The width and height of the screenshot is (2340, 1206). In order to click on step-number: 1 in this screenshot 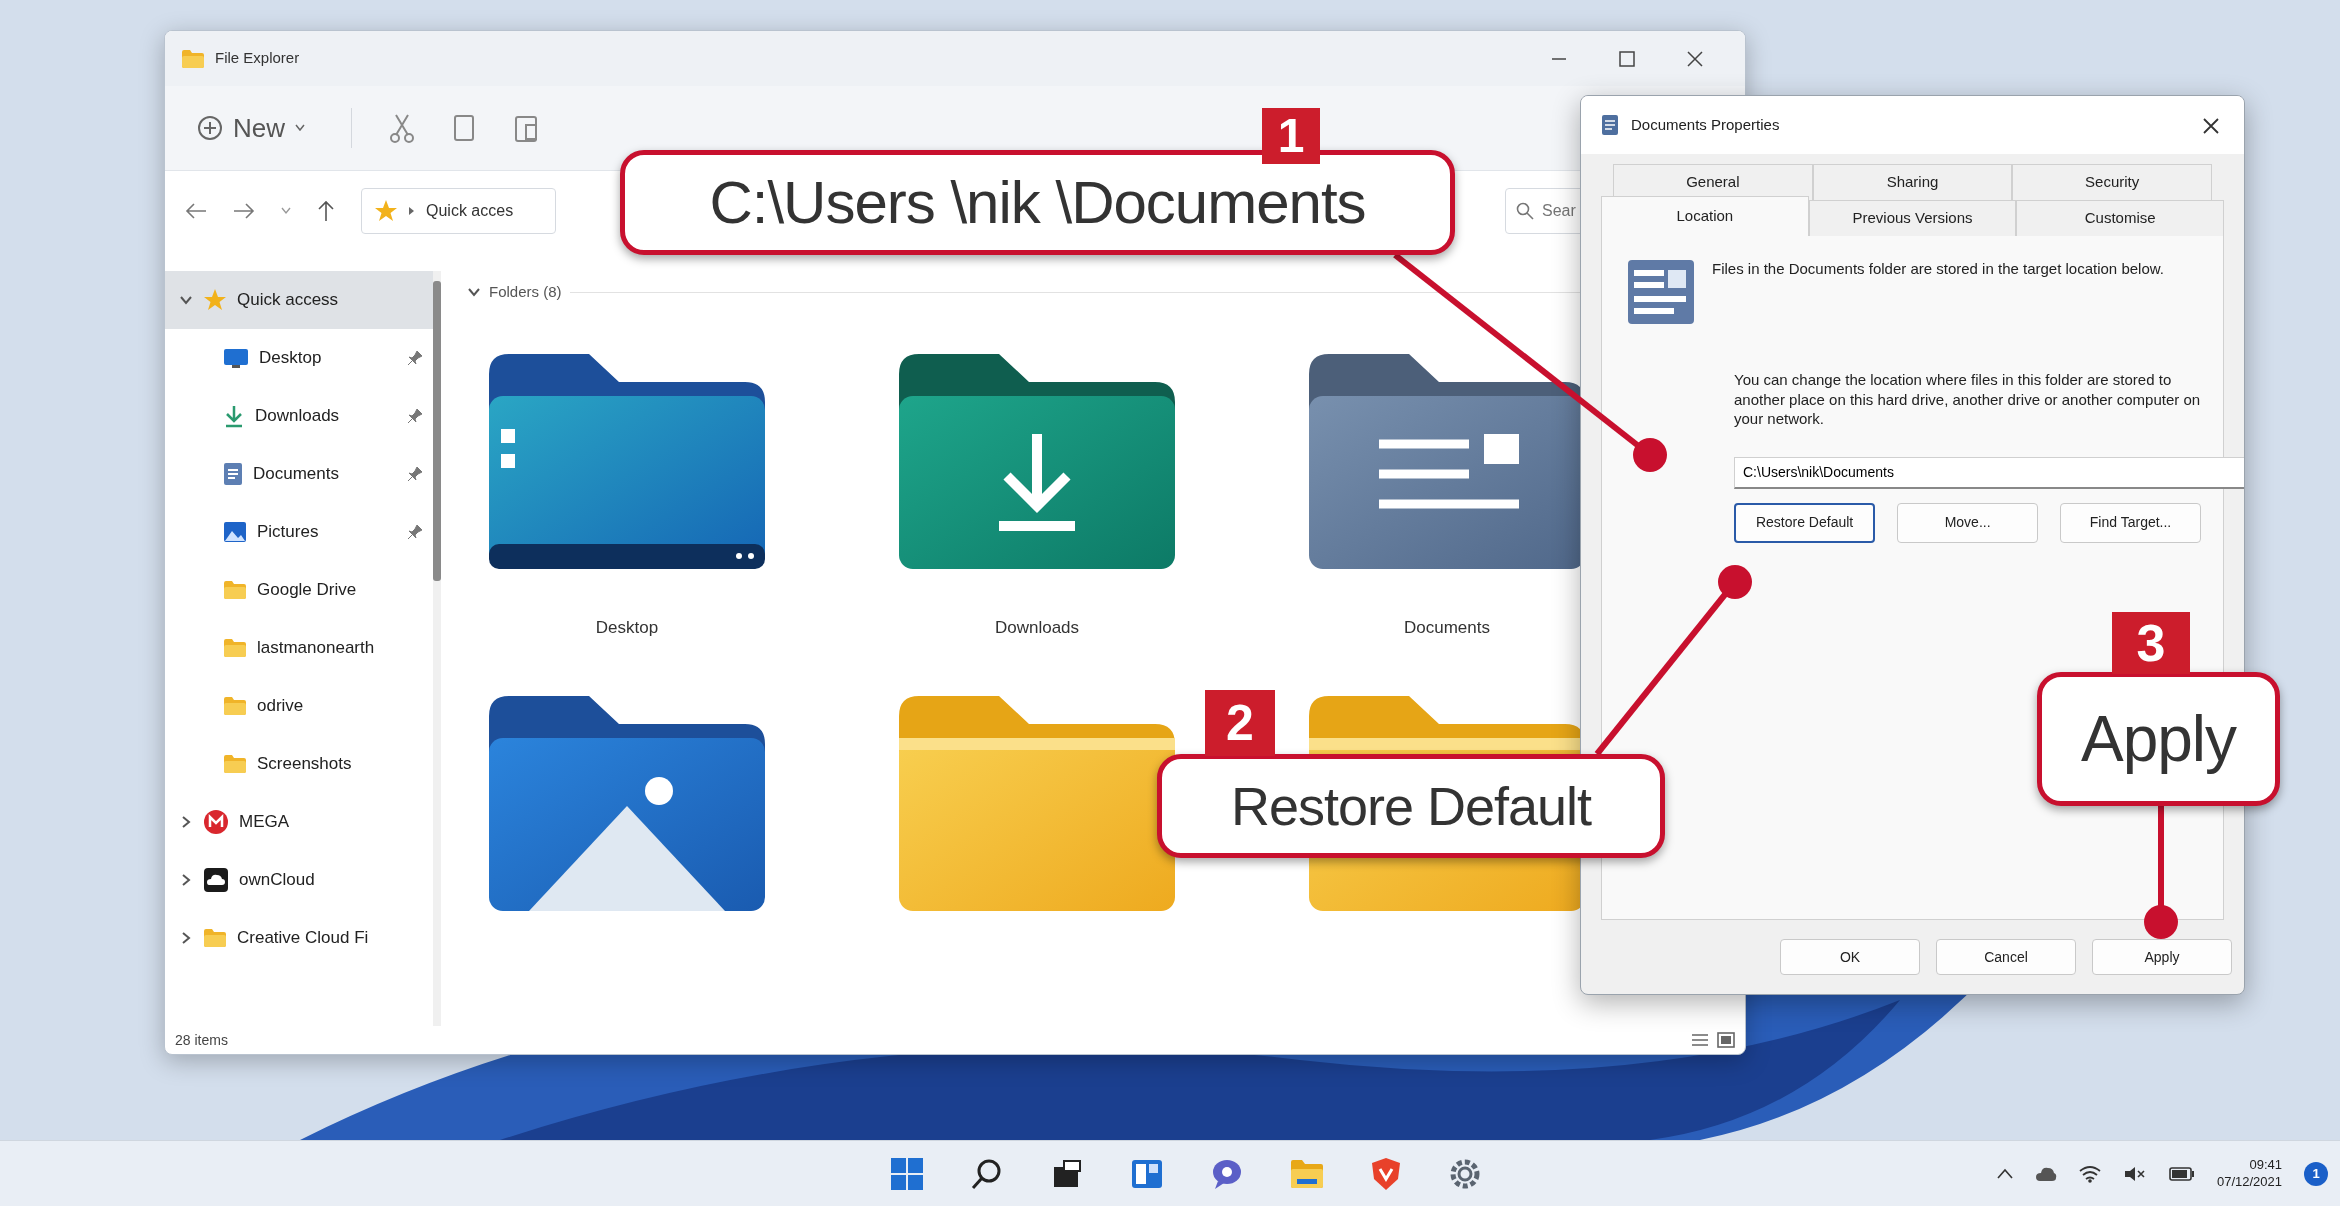, I will do `click(1291, 136)`.